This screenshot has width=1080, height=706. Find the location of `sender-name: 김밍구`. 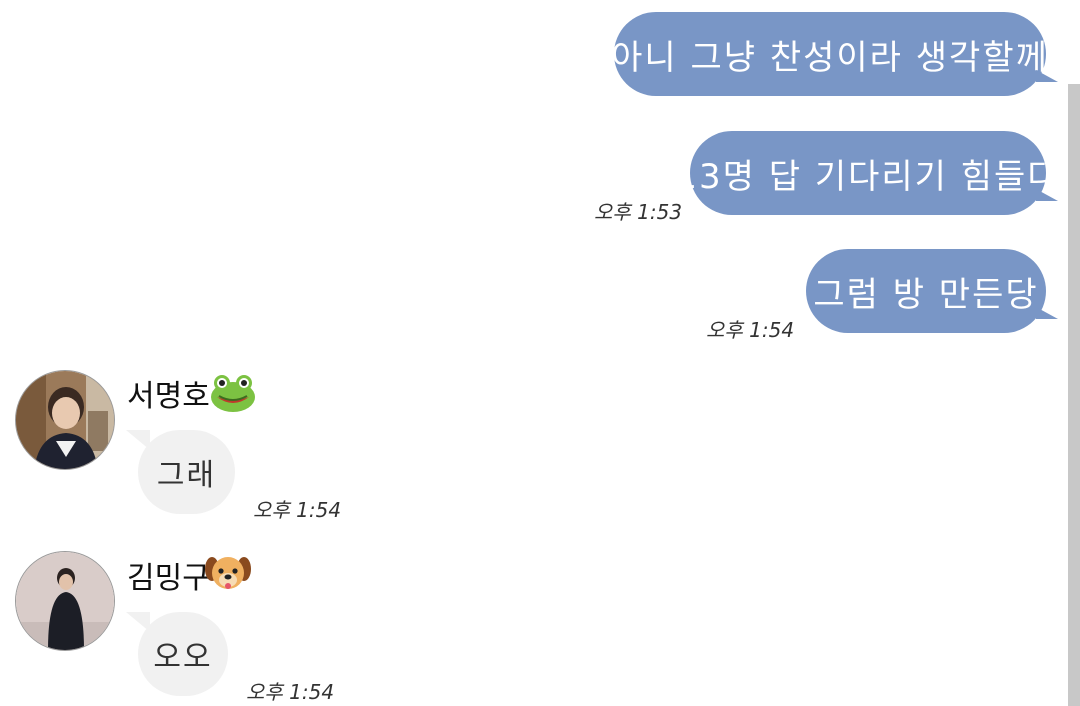

sender-name: 김밍구 is located at coordinates (168, 578).